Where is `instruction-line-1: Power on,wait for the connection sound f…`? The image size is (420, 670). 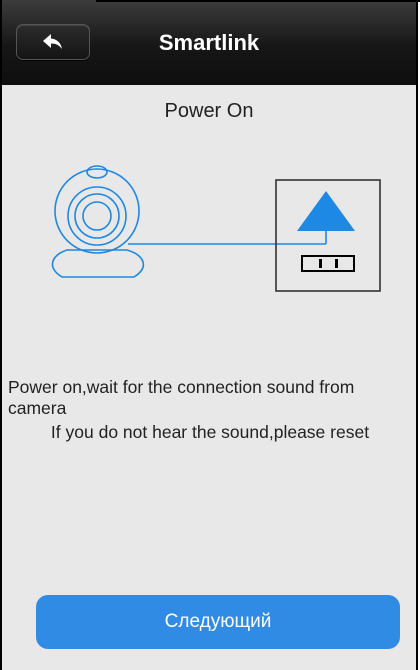
instruction-line-1: Power on,wait for the connection sound f… is located at coordinates (181, 397).